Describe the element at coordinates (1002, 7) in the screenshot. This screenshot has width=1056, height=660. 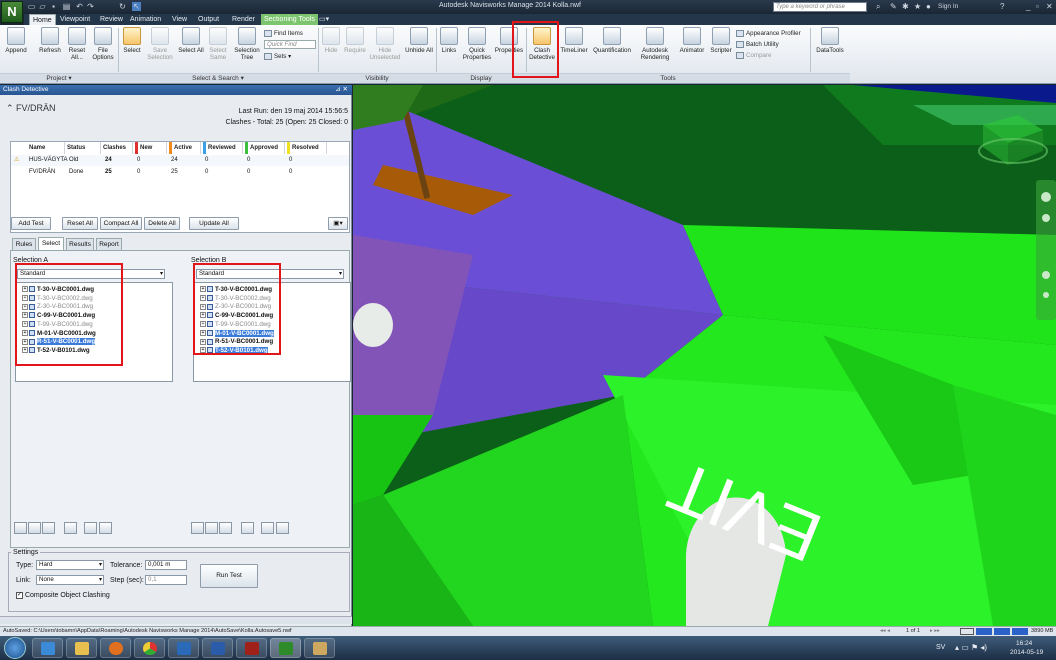
I see `help-icon: ?` at that location.